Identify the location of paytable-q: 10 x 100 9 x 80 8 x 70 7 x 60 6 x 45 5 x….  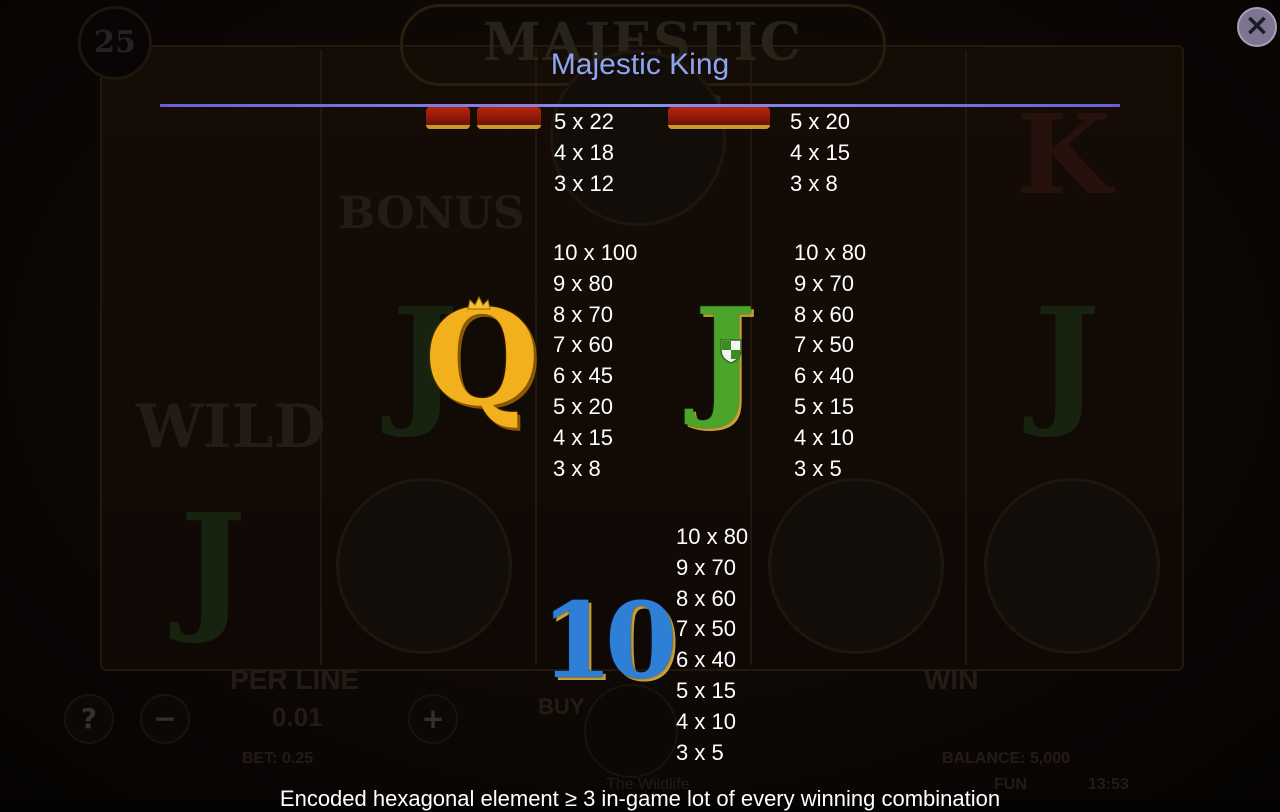
(595, 361).